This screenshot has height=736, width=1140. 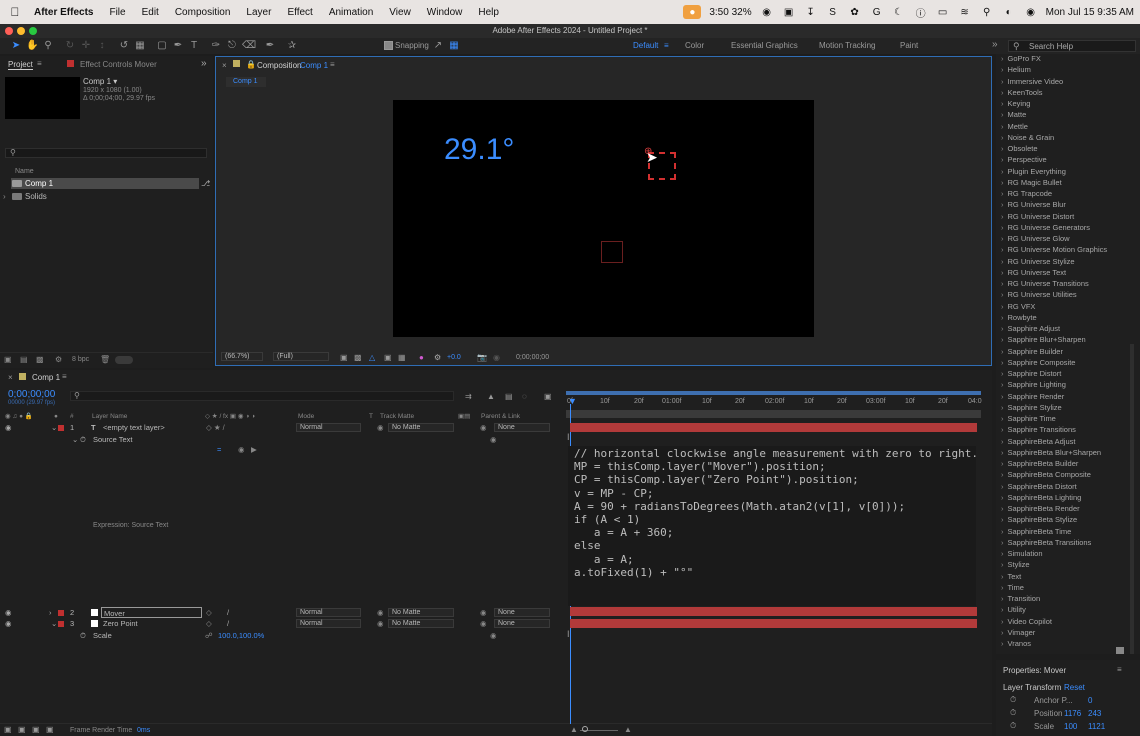 I want to click on effect-category: RG Universe Glow, so click(x=1035, y=238).